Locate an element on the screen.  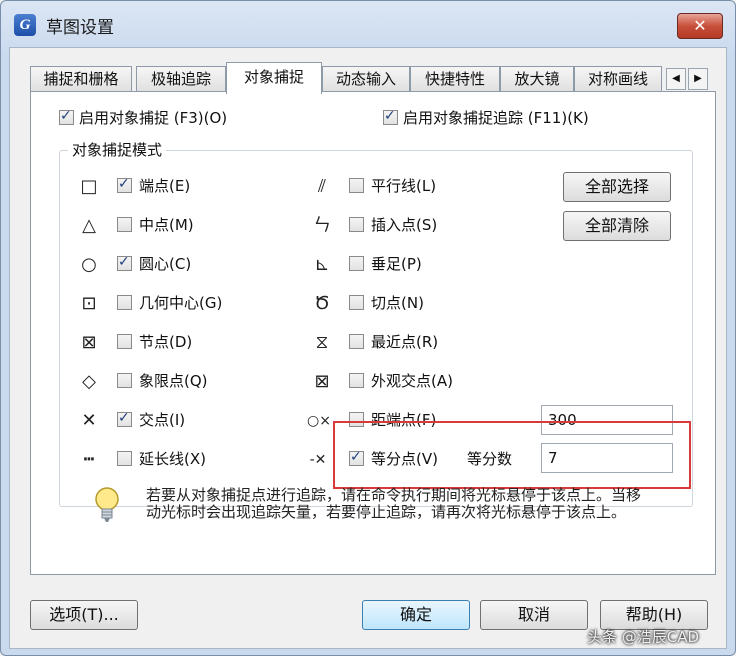
nearest-checkbox is located at coordinates (356, 341).